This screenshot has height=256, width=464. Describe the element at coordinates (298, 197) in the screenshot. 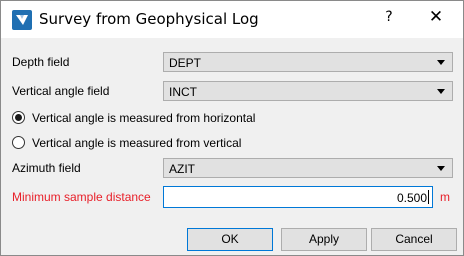

I see `min-sample-distance-input: 0.500` at that location.